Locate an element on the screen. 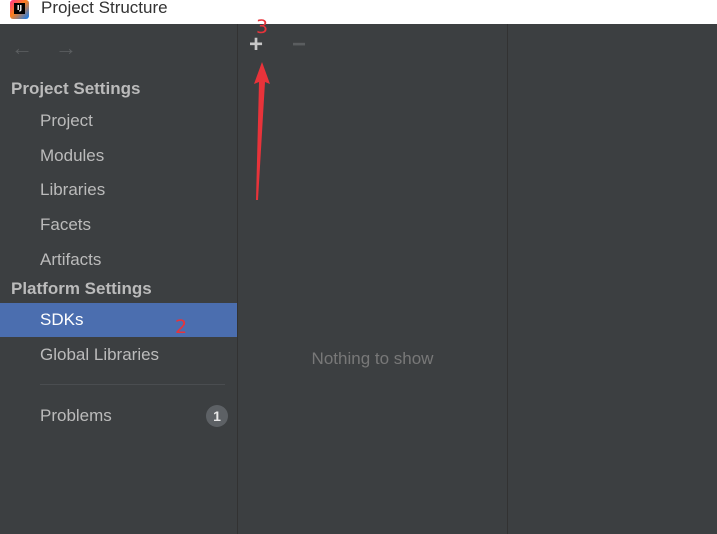 The height and width of the screenshot is (534, 717). sidebar-item-label: Artifacts is located at coordinates (71, 259).